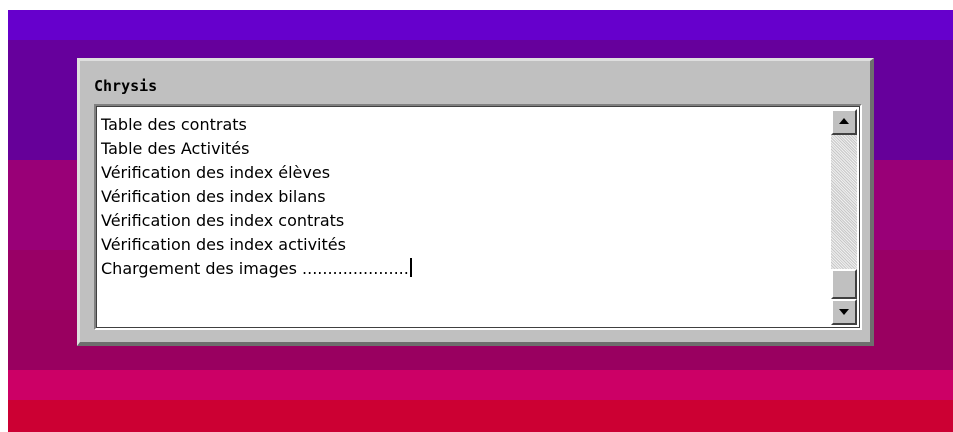 The width and height of the screenshot is (953, 432). I want to click on log-line: Vérification des index contrats, so click(256, 221).